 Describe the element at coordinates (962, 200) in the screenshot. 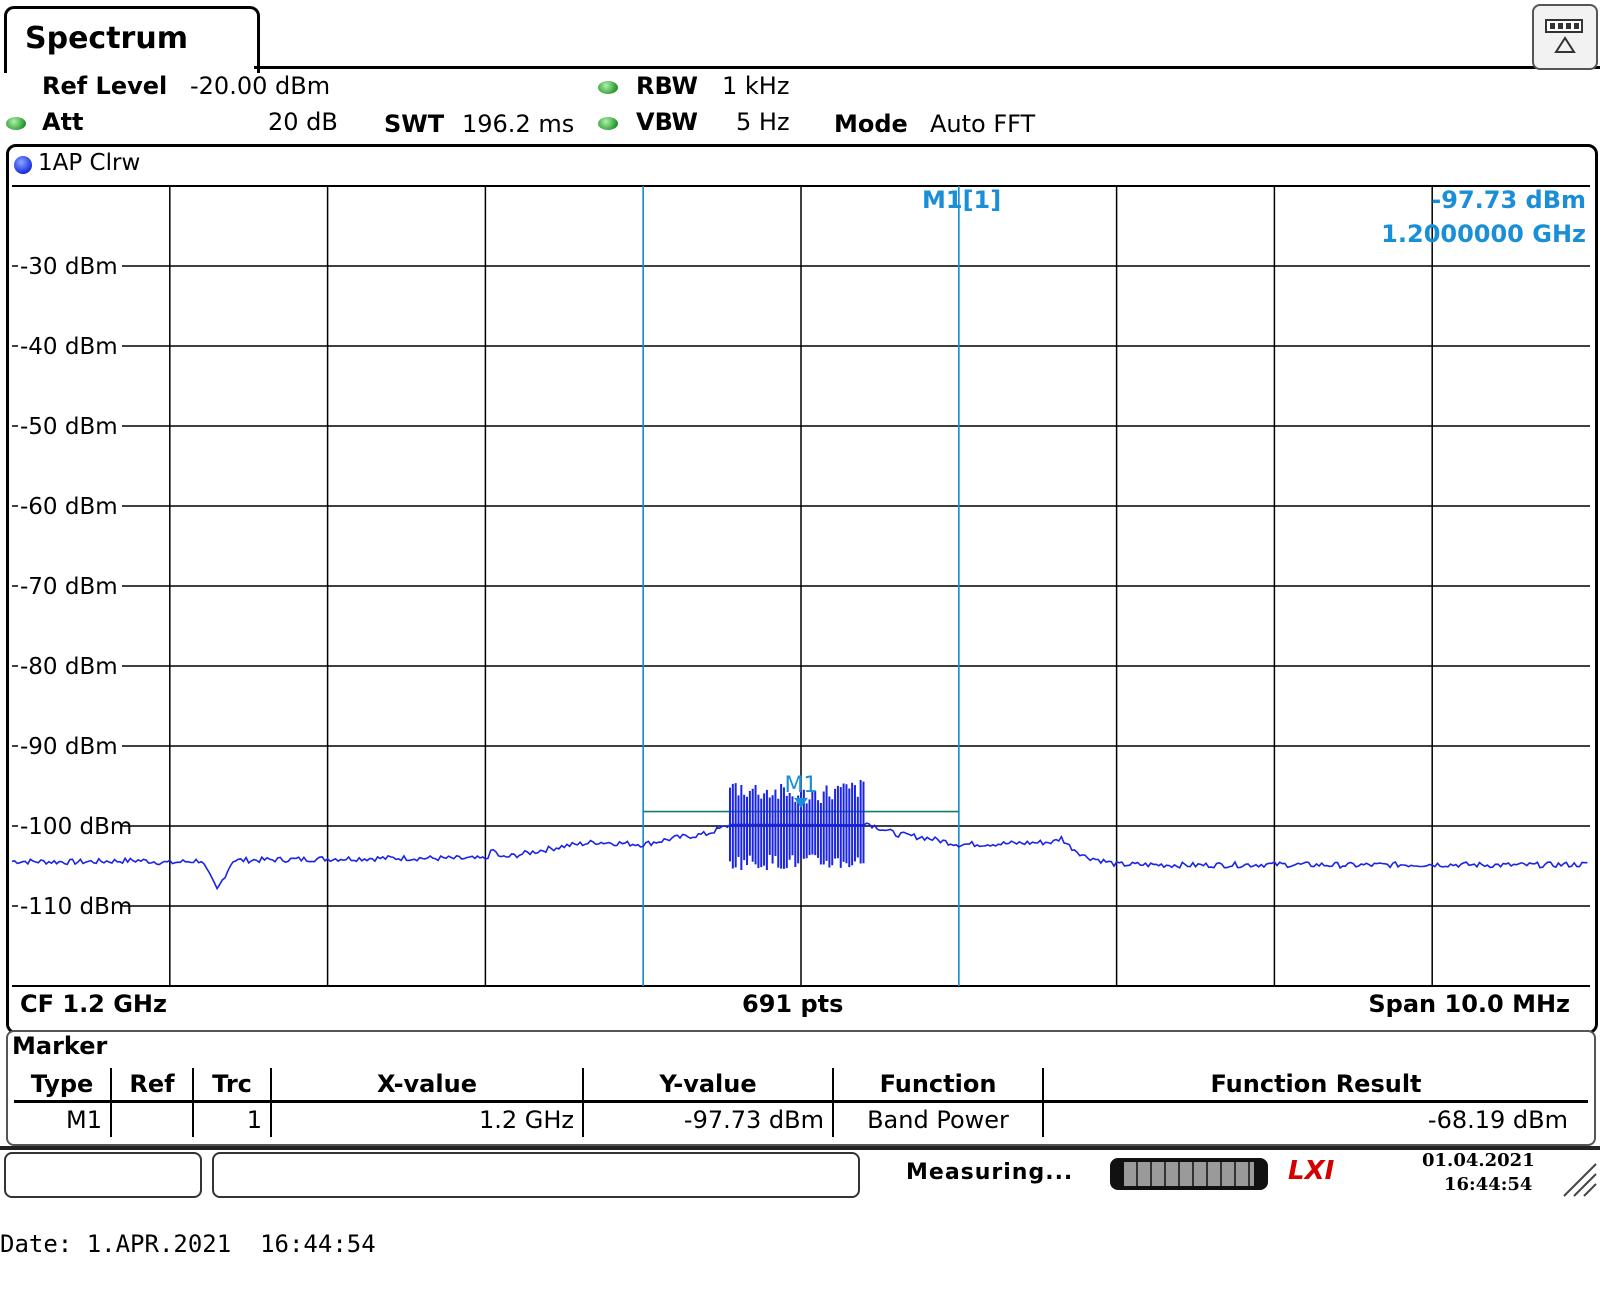

I see `marker-readout-name: M1[1]` at that location.